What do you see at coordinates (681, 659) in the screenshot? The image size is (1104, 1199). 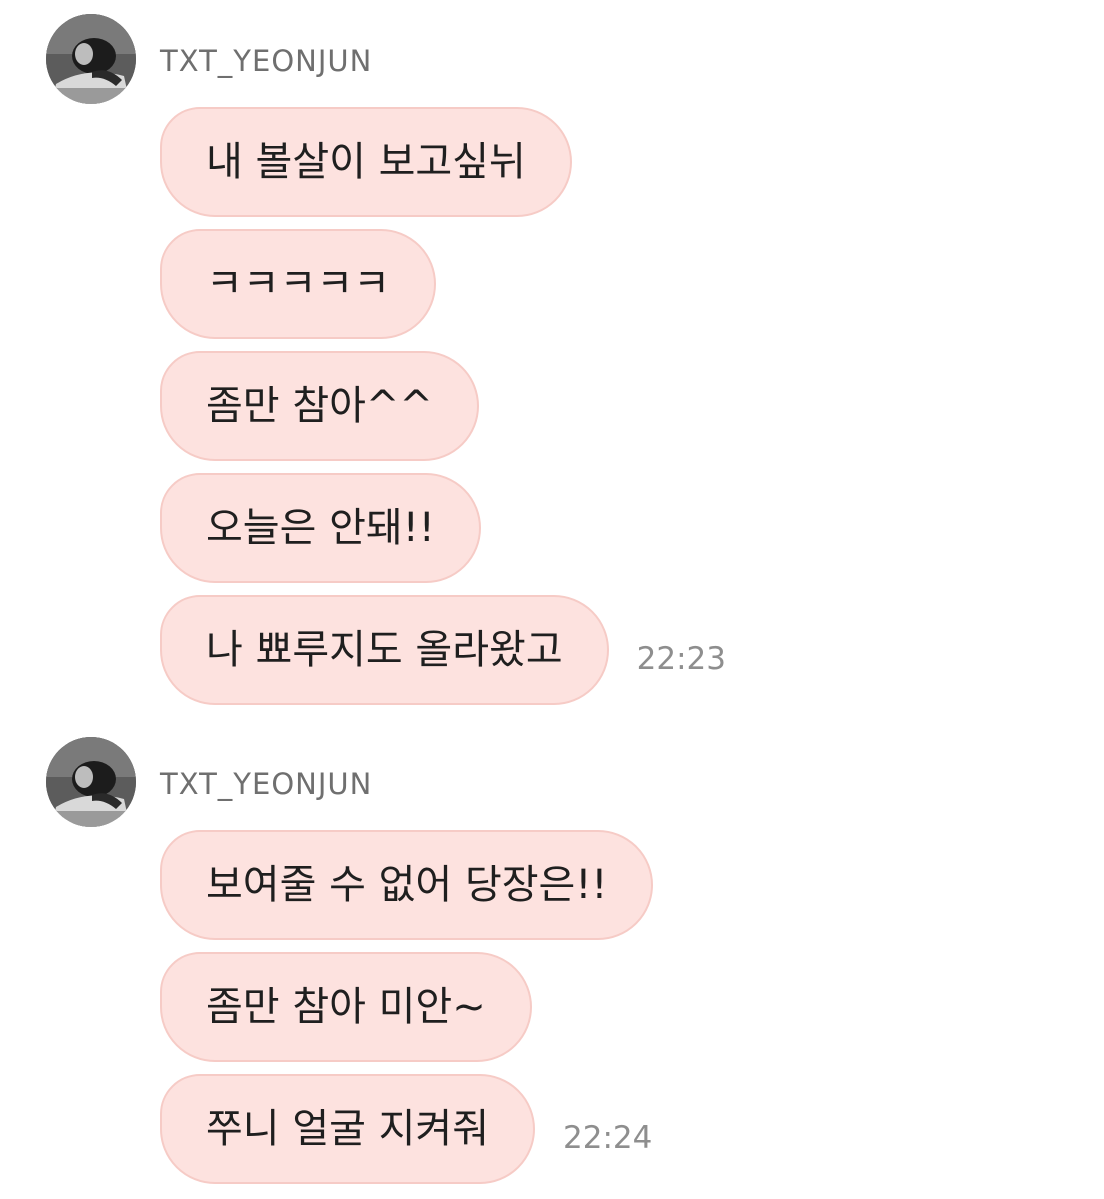 I see `message-timestamp: 22:23` at bounding box center [681, 659].